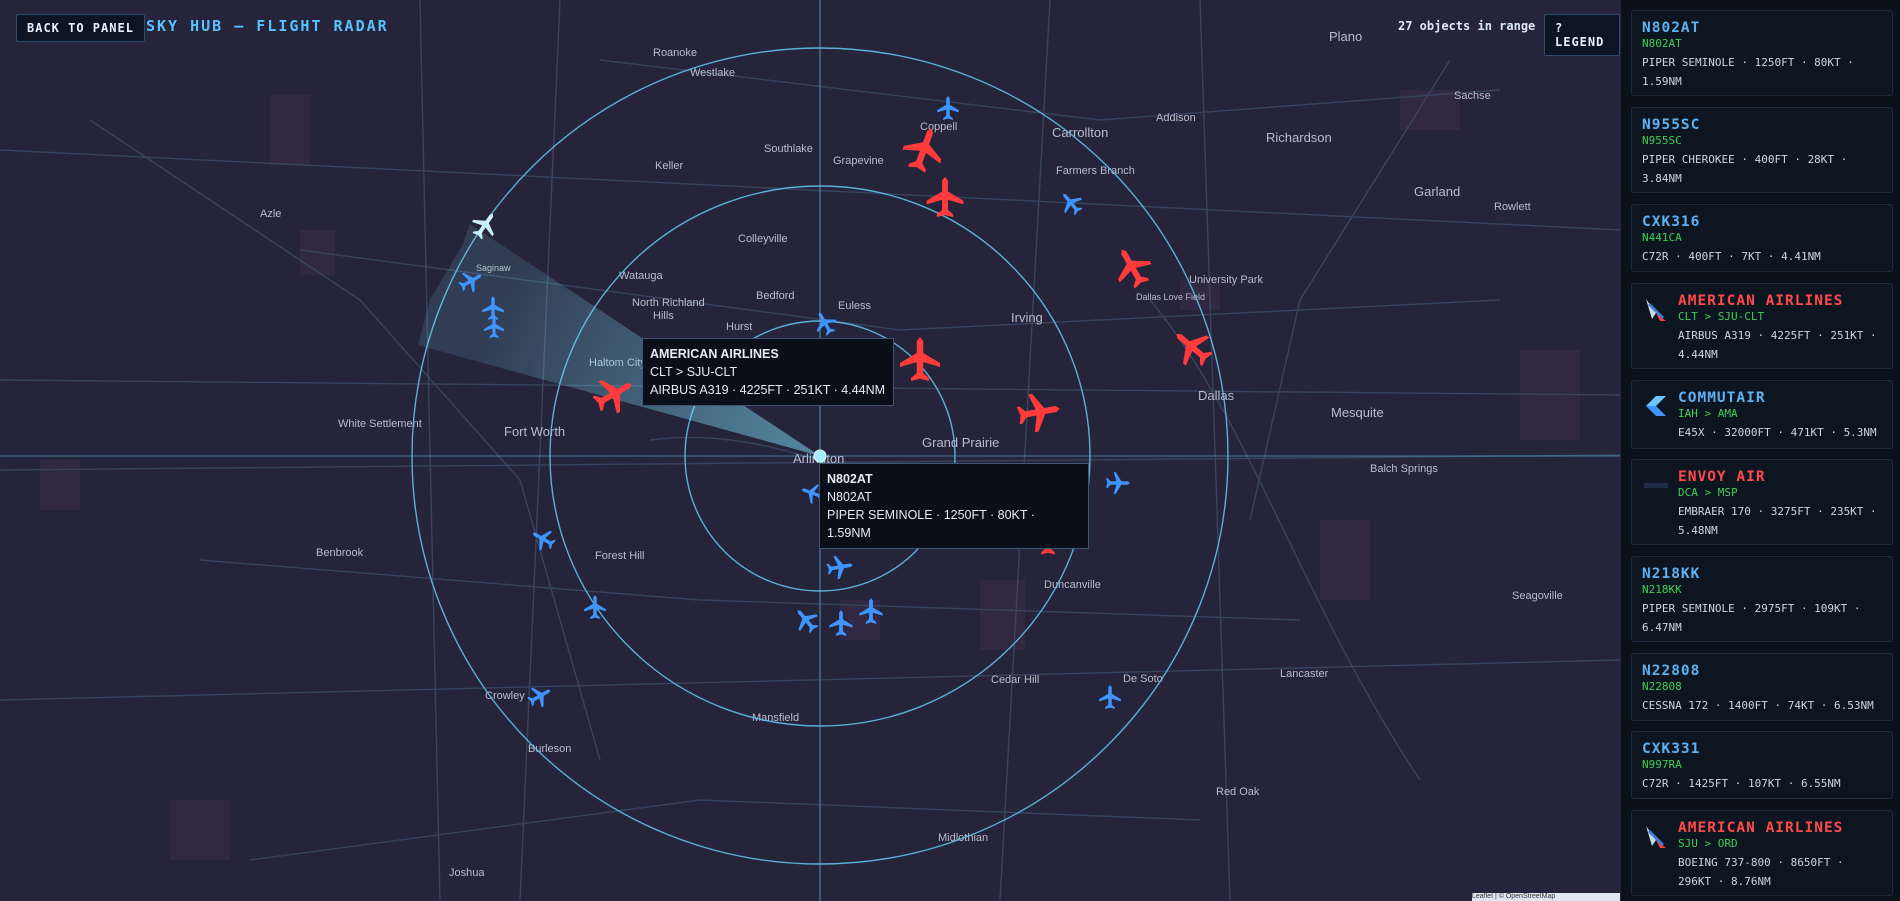  I want to click on objects-in-range-count: 27 objects in range, so click(1467, 26).